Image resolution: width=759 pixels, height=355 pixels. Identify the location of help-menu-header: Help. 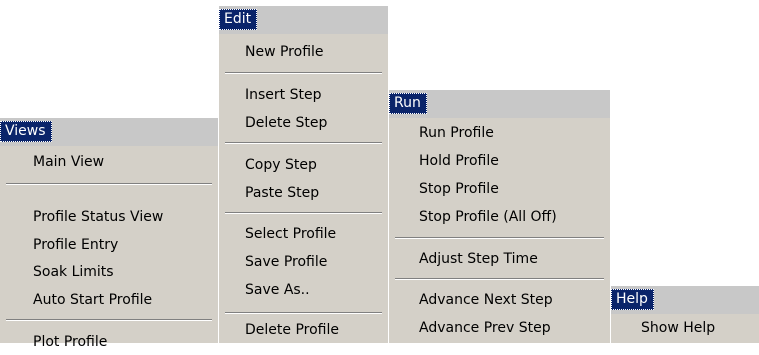
(685, 300).